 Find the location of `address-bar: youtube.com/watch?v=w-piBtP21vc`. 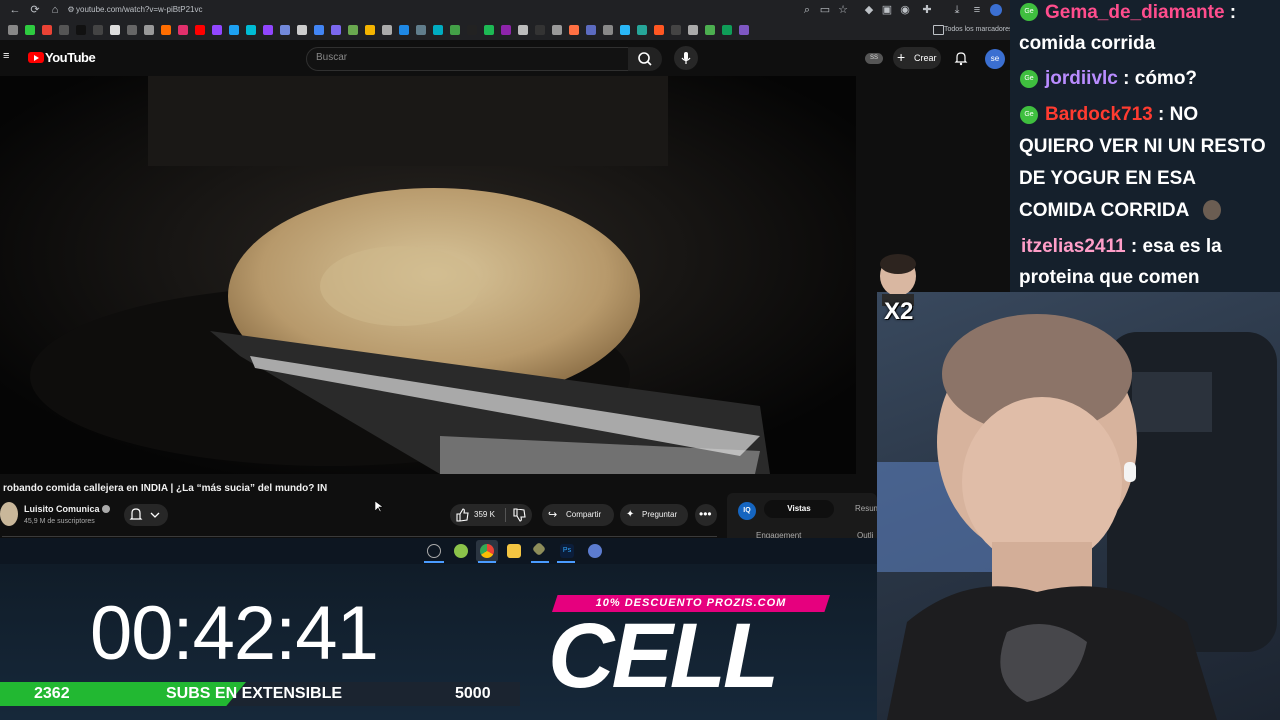

address-bar: youtube.com/watch?v=w-piBtP21vc is located at coordinates (436, 10).